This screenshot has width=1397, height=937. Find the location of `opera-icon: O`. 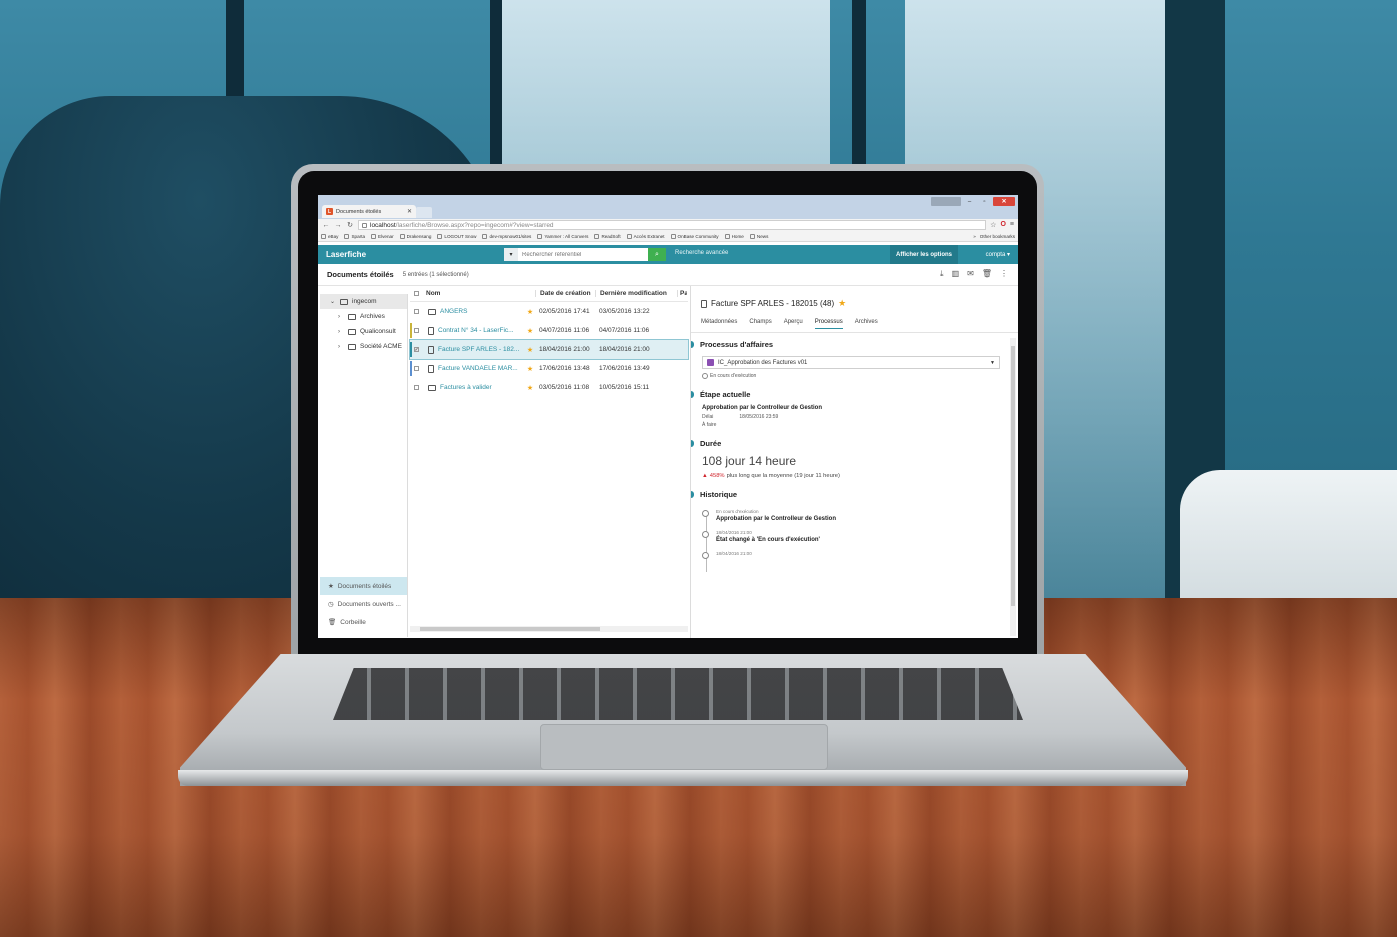

opera-icon: O is located at coordinates (1002, 225).